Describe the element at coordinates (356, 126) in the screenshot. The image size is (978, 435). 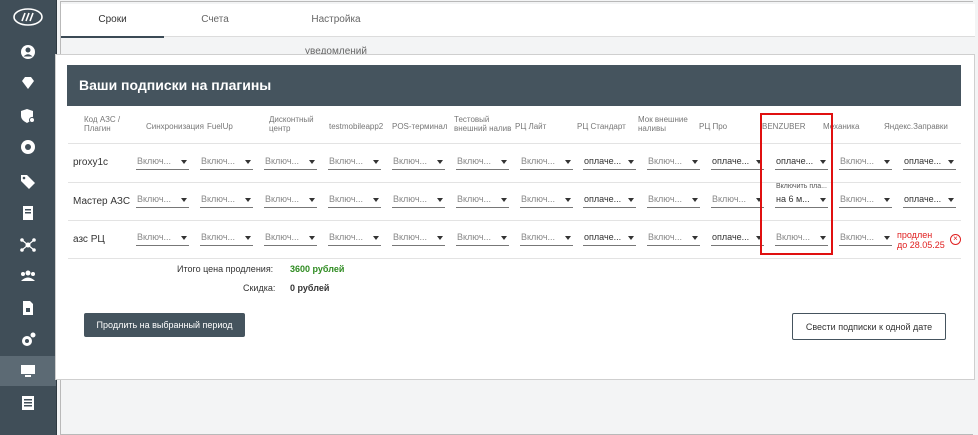
I see `col-header-testmobileapp2: testmobileapp2` at that location.